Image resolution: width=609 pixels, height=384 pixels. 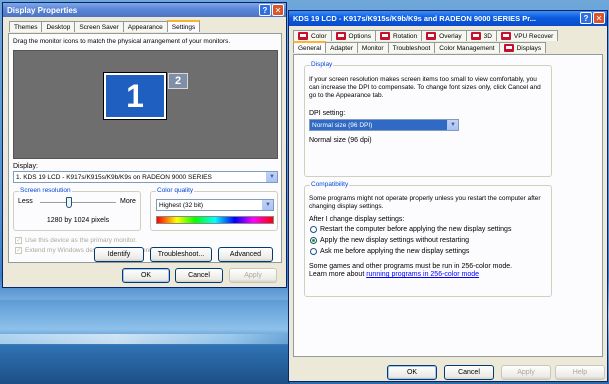 What do you see at coordinates (398, 35) in the screenshot?
I see `tab-rotation: Rotation` at bounding box center [398, 35].